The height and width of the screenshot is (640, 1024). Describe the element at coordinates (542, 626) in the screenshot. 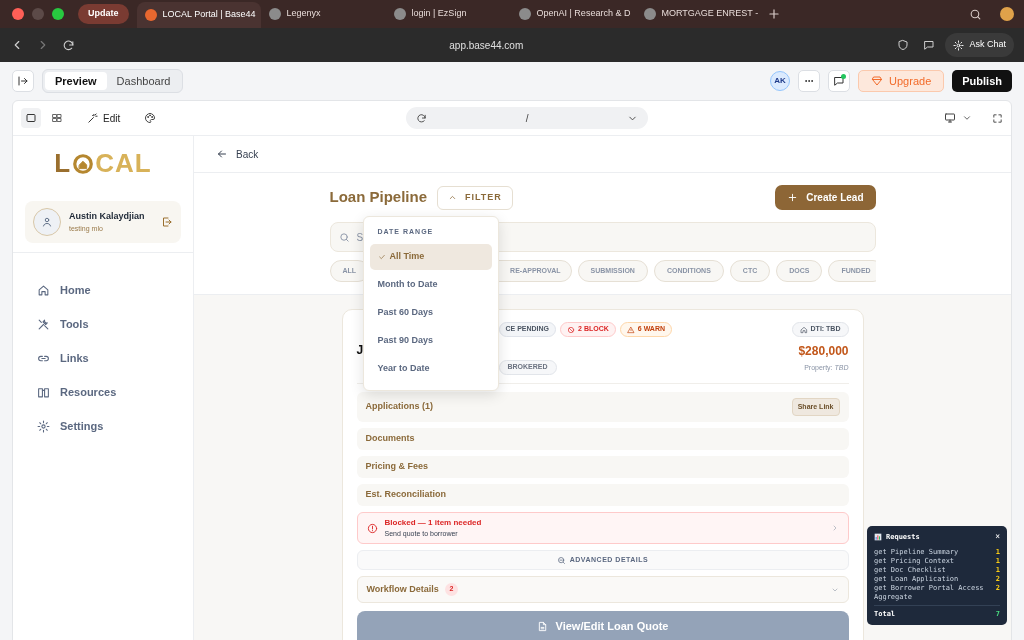

I see `document-icon` at that location.